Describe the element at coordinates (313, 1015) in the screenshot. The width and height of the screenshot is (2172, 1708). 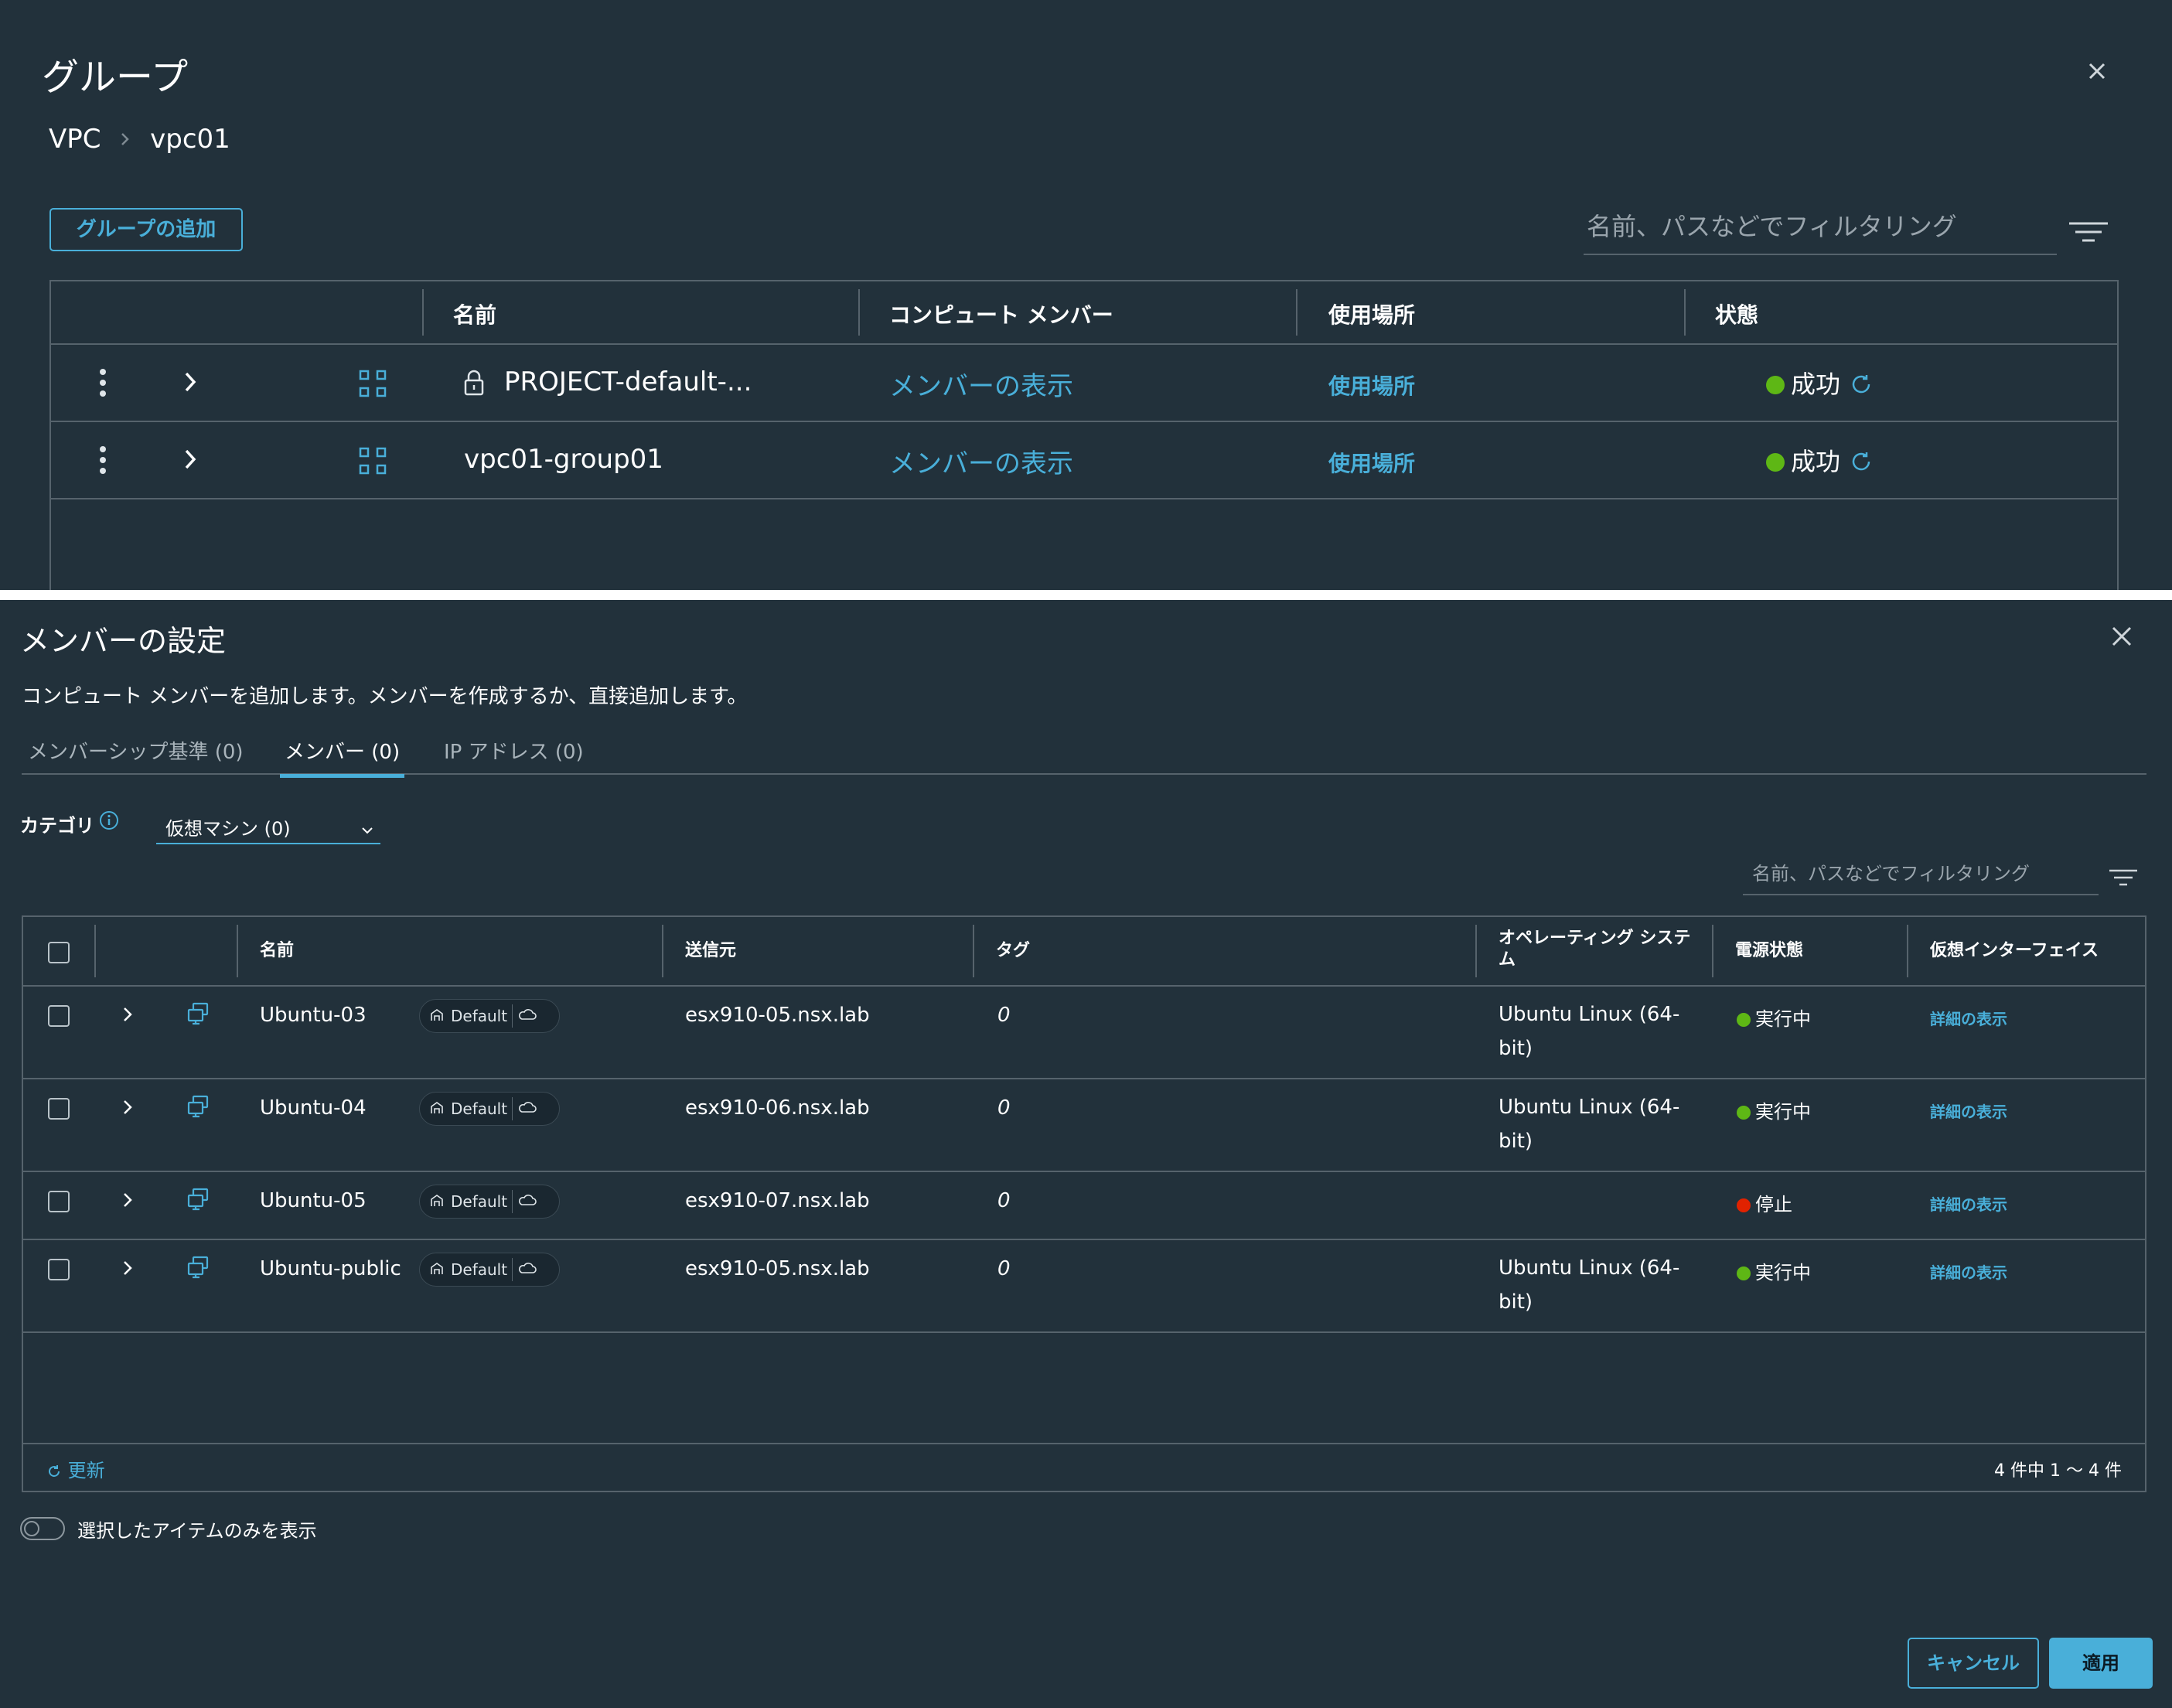
I see `vm-name: Ubuntu-03` at that location.